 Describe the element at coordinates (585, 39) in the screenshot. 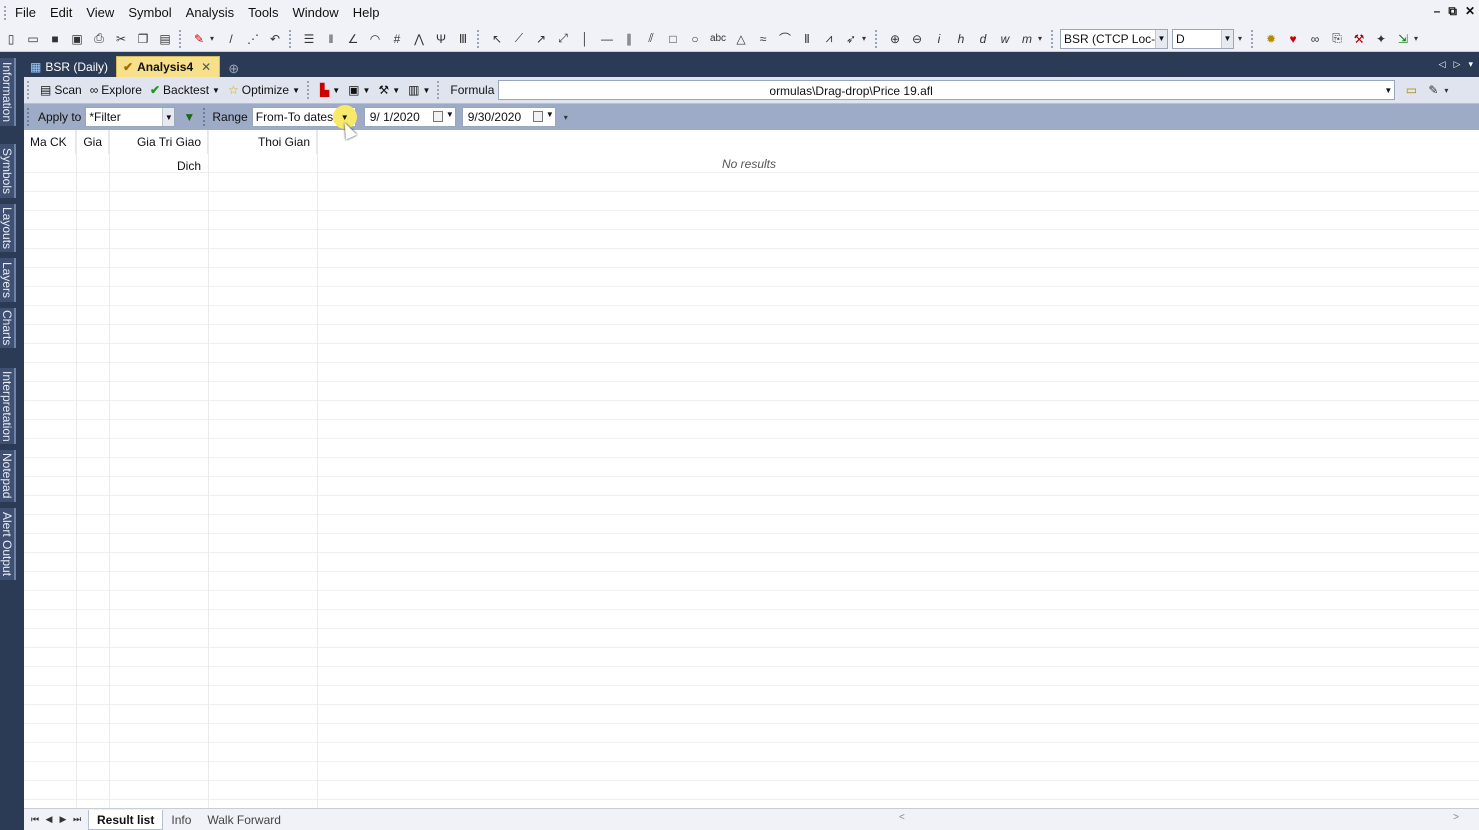

I see `vertical-line-icon: │` at that location.